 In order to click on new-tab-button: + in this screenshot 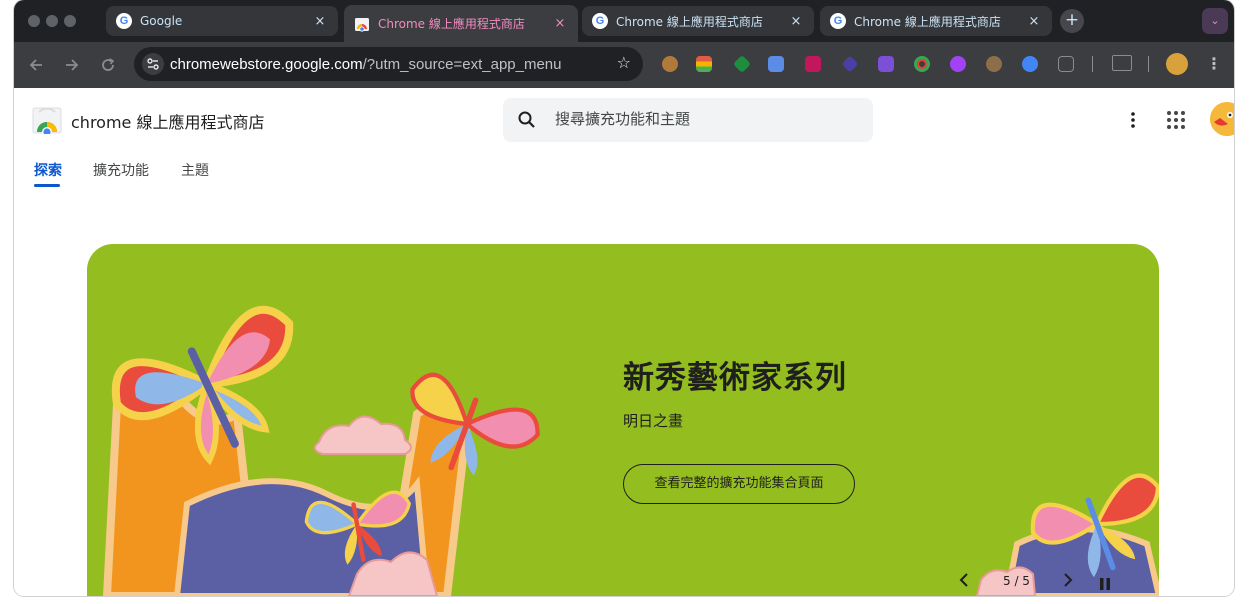, I will do `click(1072, 21)`.